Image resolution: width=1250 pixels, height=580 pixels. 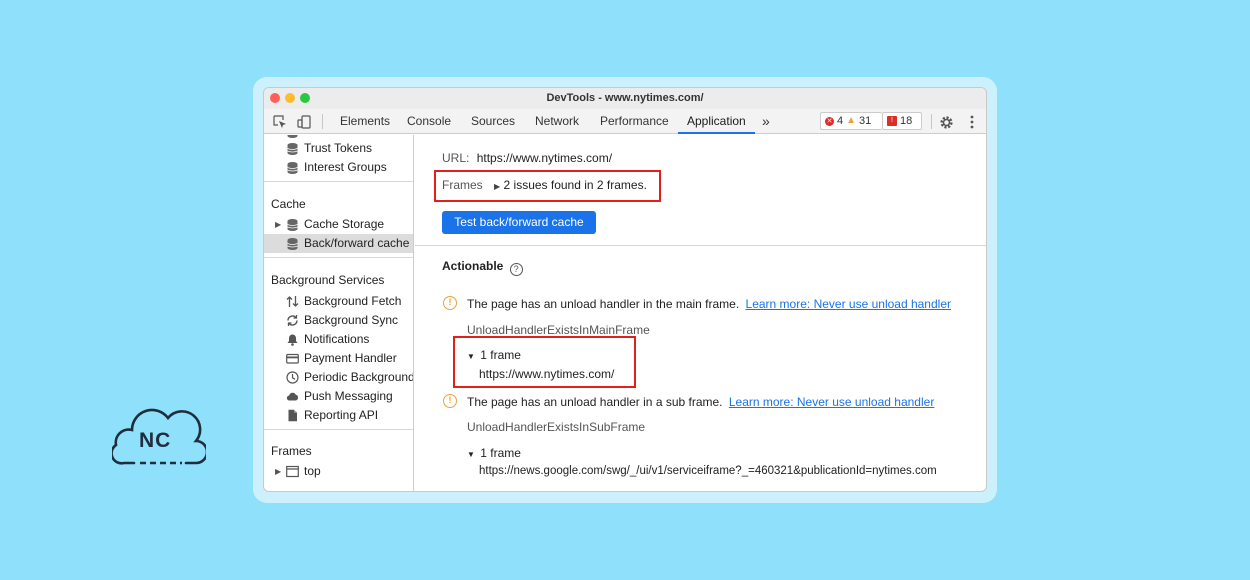 I want to click on inspect-element-icon, so click(x=280, y=122).